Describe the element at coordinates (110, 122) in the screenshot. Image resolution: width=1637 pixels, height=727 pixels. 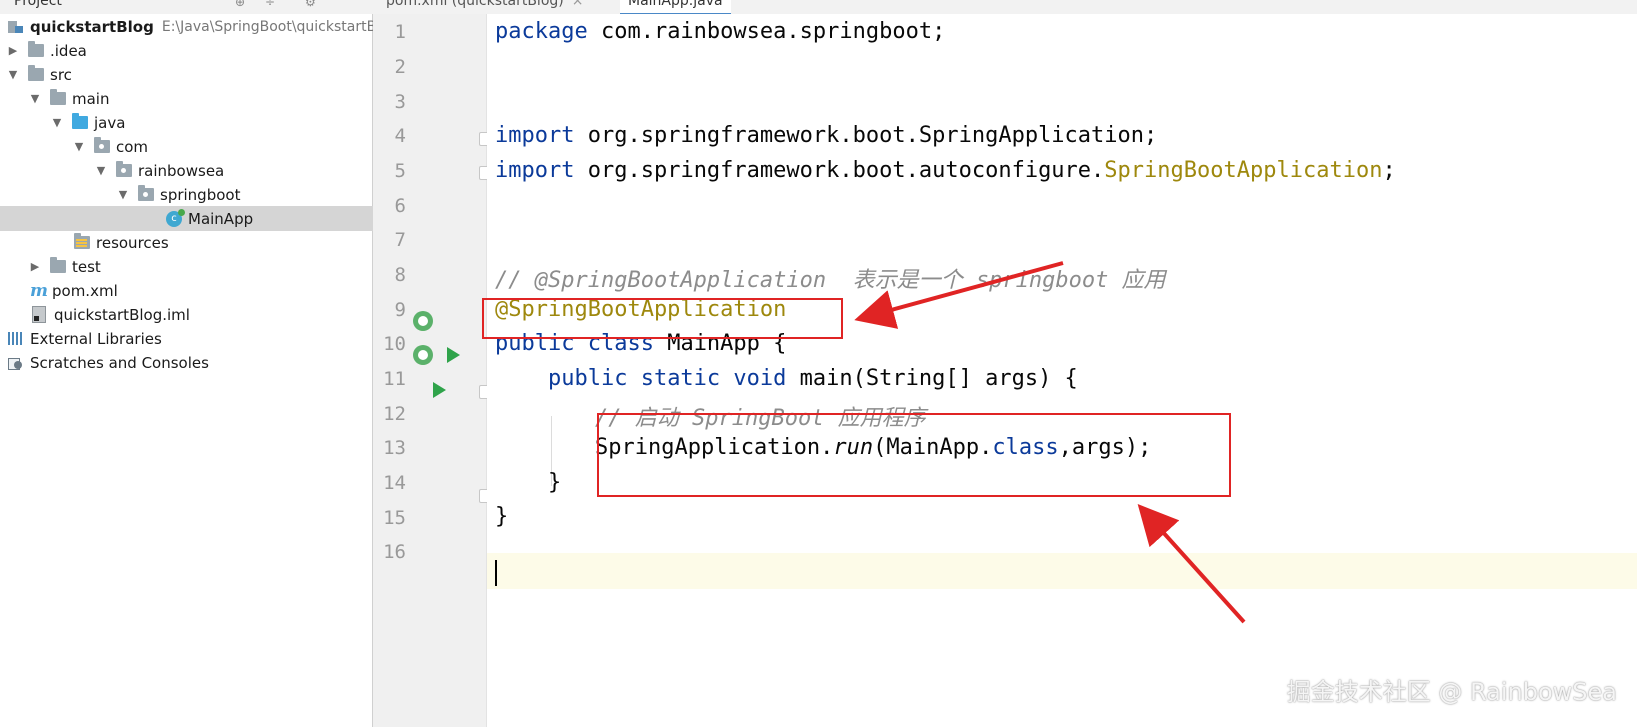
I see `tree-item-label: java` at that location.